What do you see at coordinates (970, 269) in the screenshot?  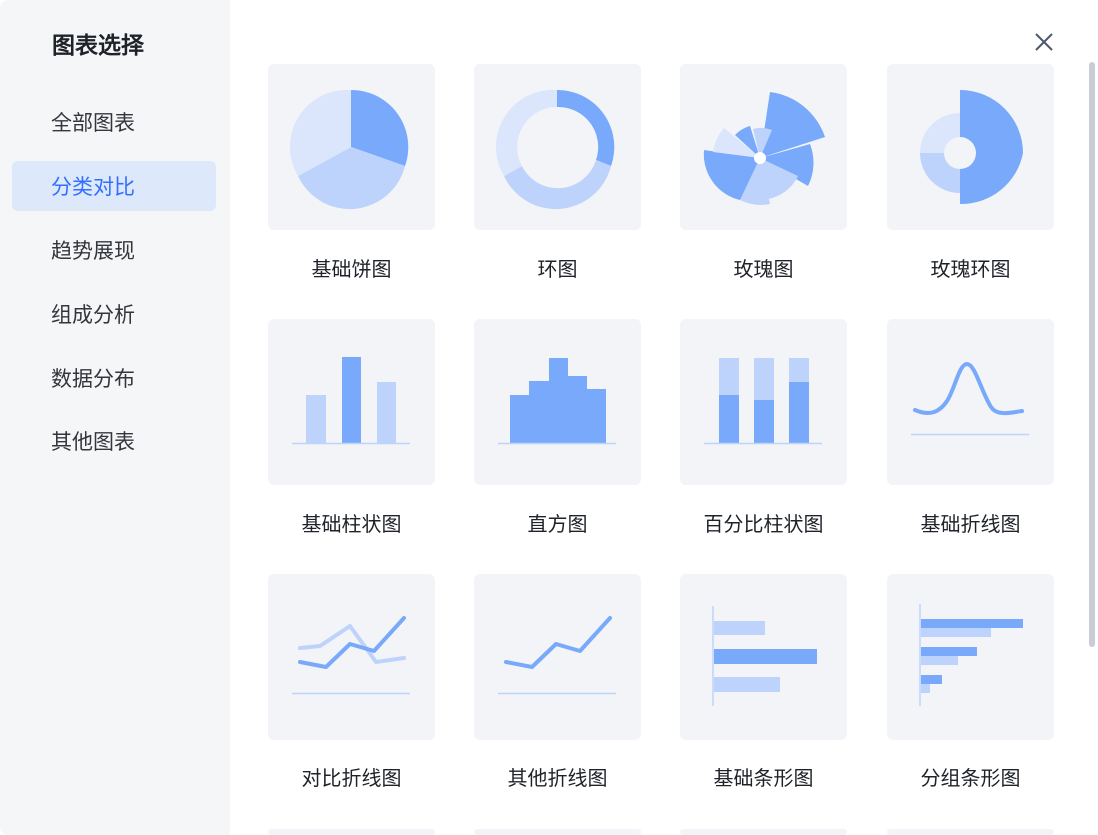 I see `chart-label: 玫瑰环图` at bounding box center [970, 269].